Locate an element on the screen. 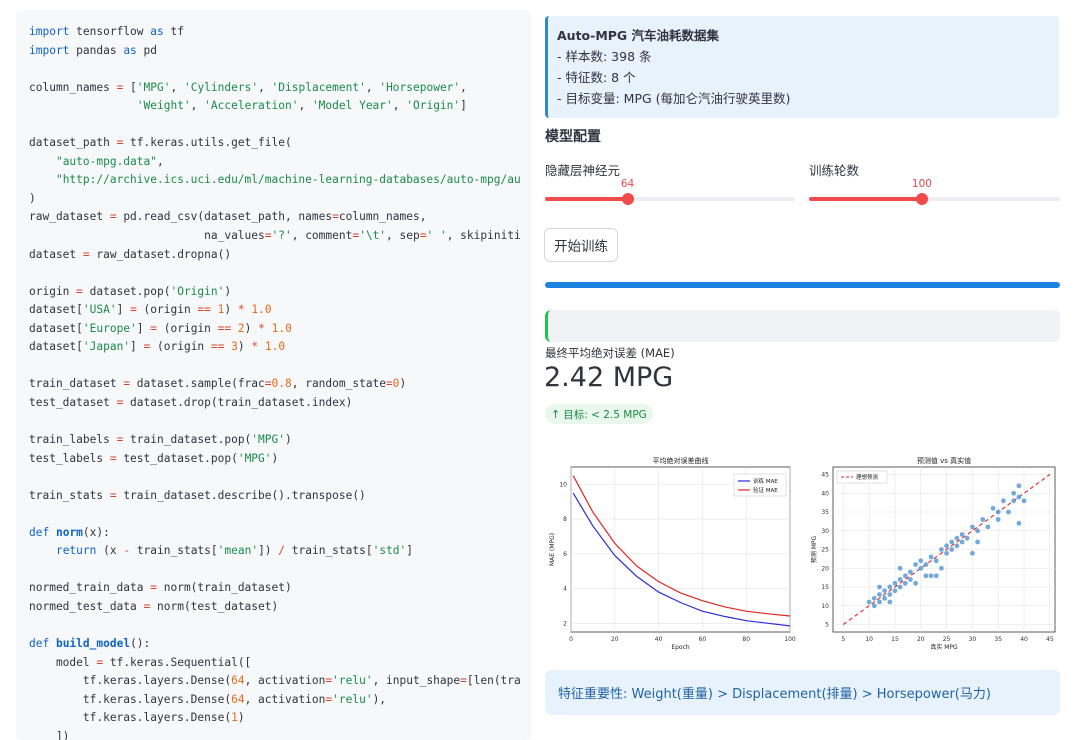  scatter-chart-y-tick: 5 is located at coordinates (827, 625).